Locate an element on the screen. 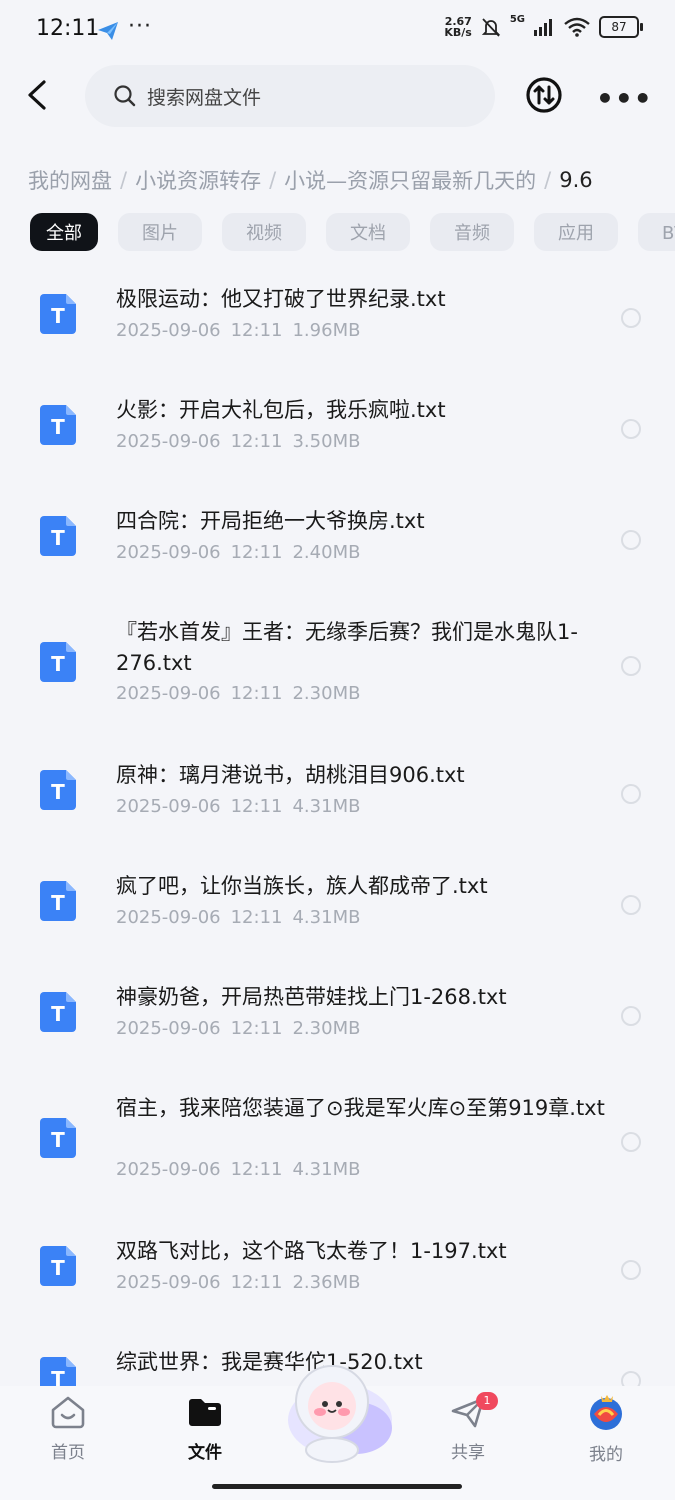  home-icon is located at coordinates (68, 1412).